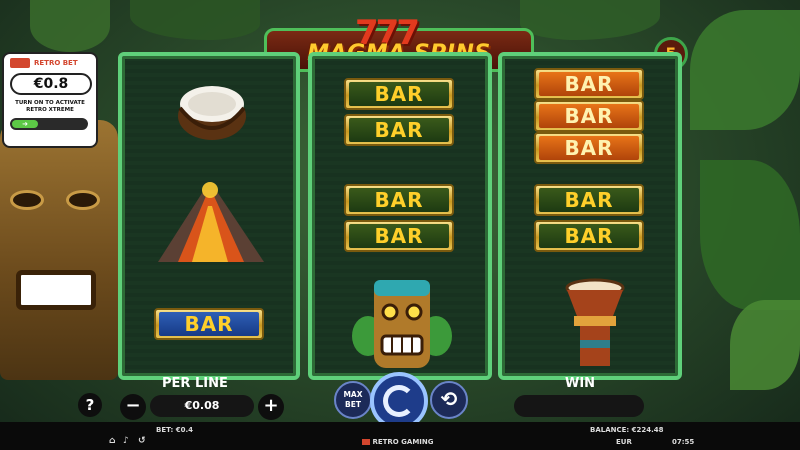  What do you see at coordinates (49, 124) in the screenshot?
I see `retro-xtreme-toggle: ➜` at bounding box center [49, 124].